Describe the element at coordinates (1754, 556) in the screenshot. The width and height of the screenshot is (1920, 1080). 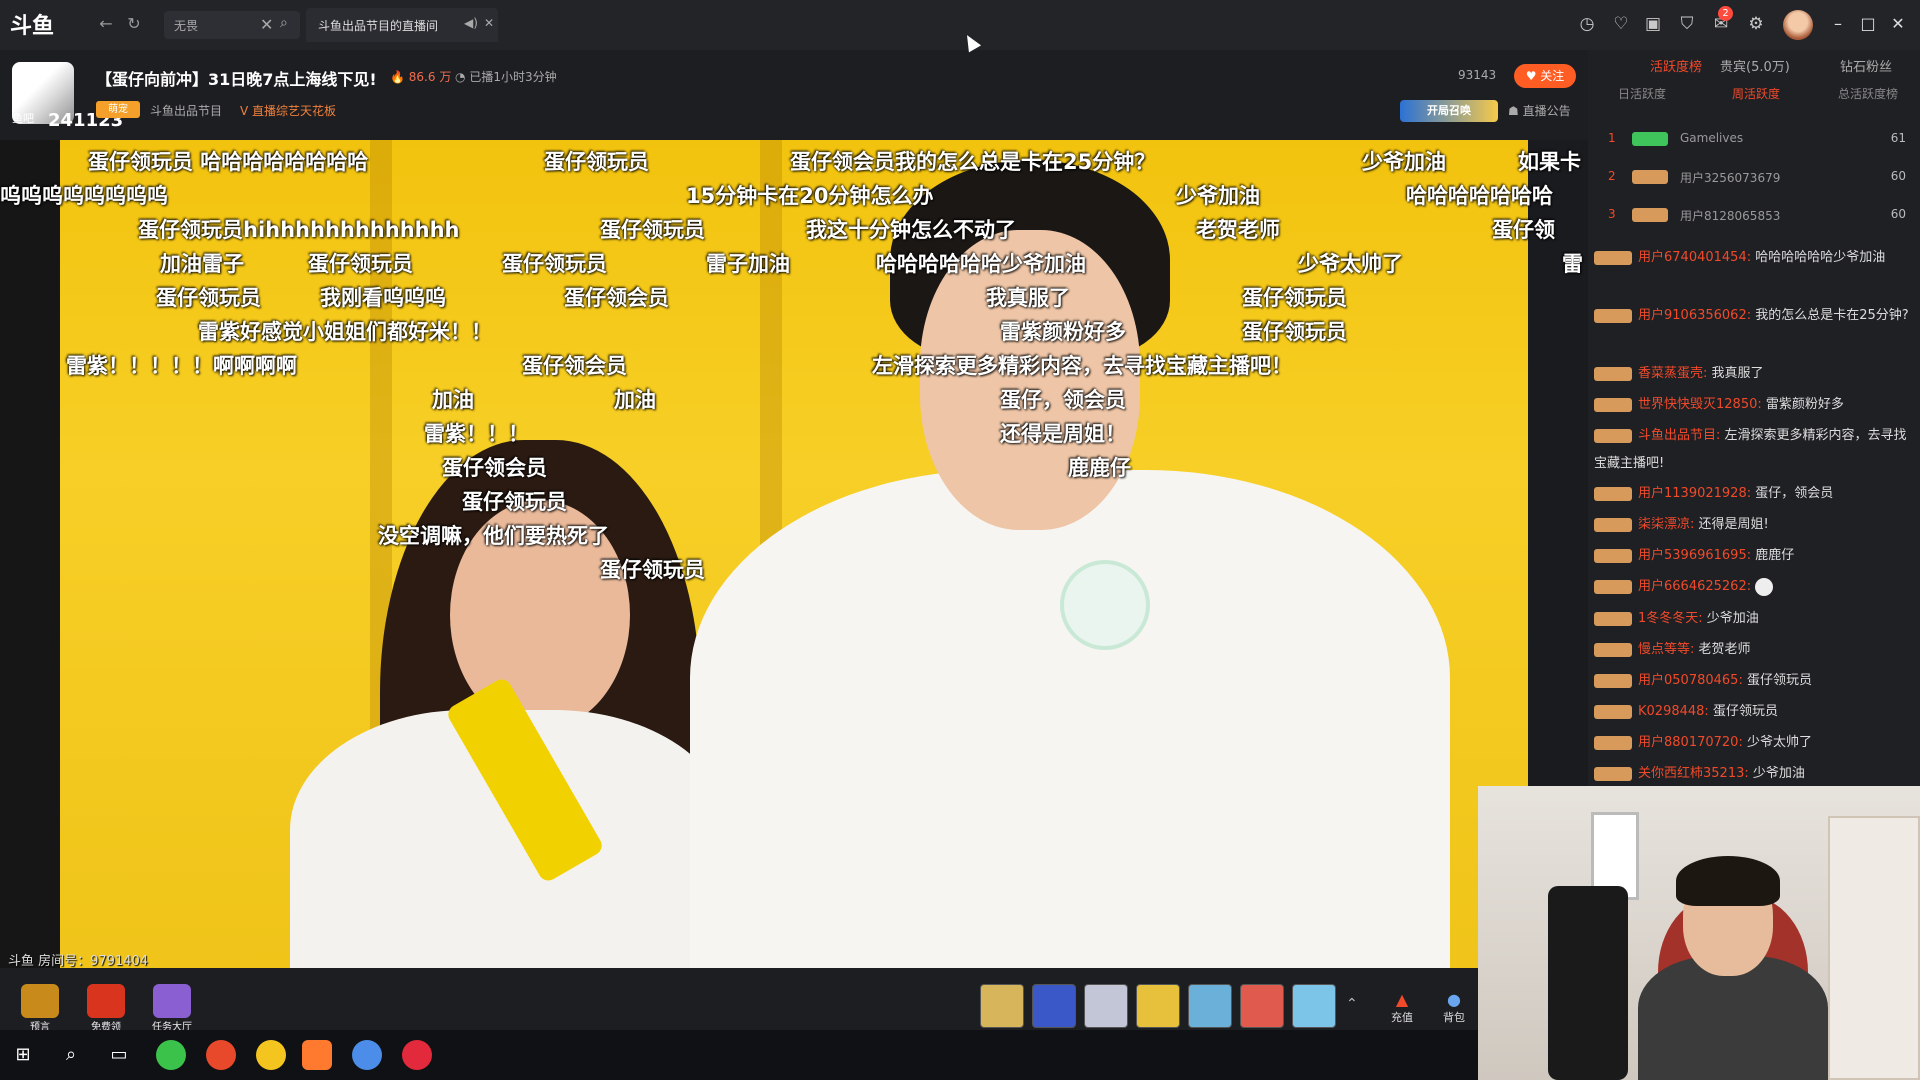
I see `chat-message: 用户5396961695: 鹿鹿仔` at that location.